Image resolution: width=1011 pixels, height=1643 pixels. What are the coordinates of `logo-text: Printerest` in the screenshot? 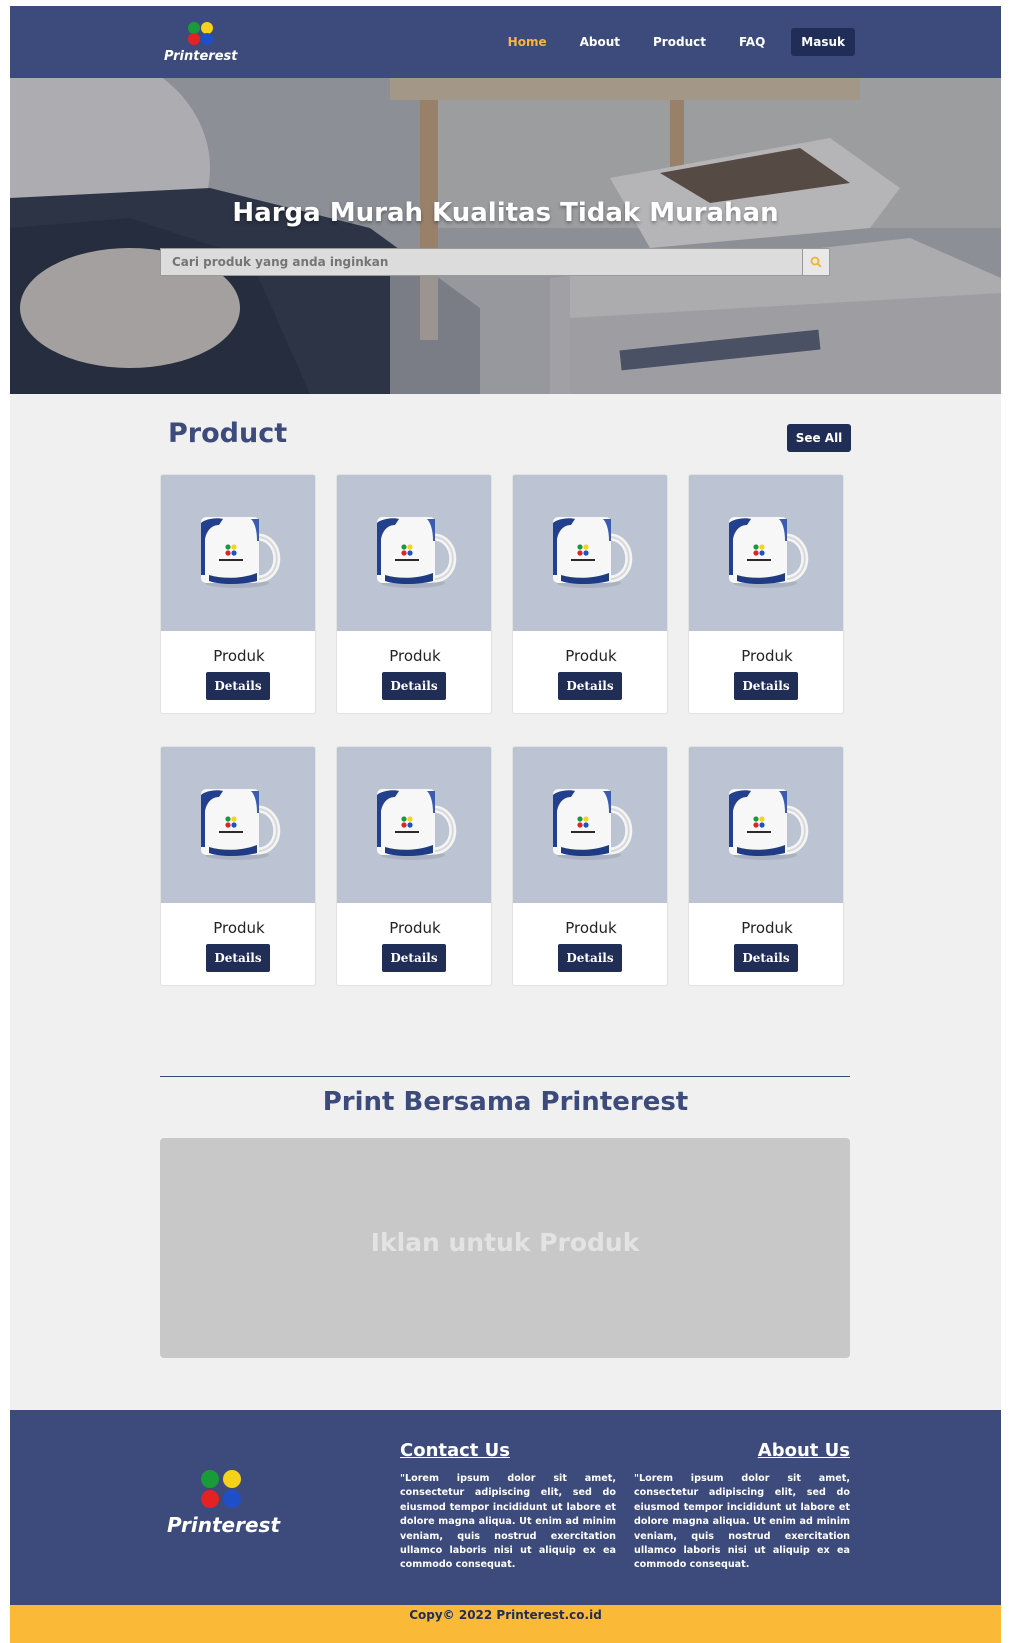 It's located at (201, 56).